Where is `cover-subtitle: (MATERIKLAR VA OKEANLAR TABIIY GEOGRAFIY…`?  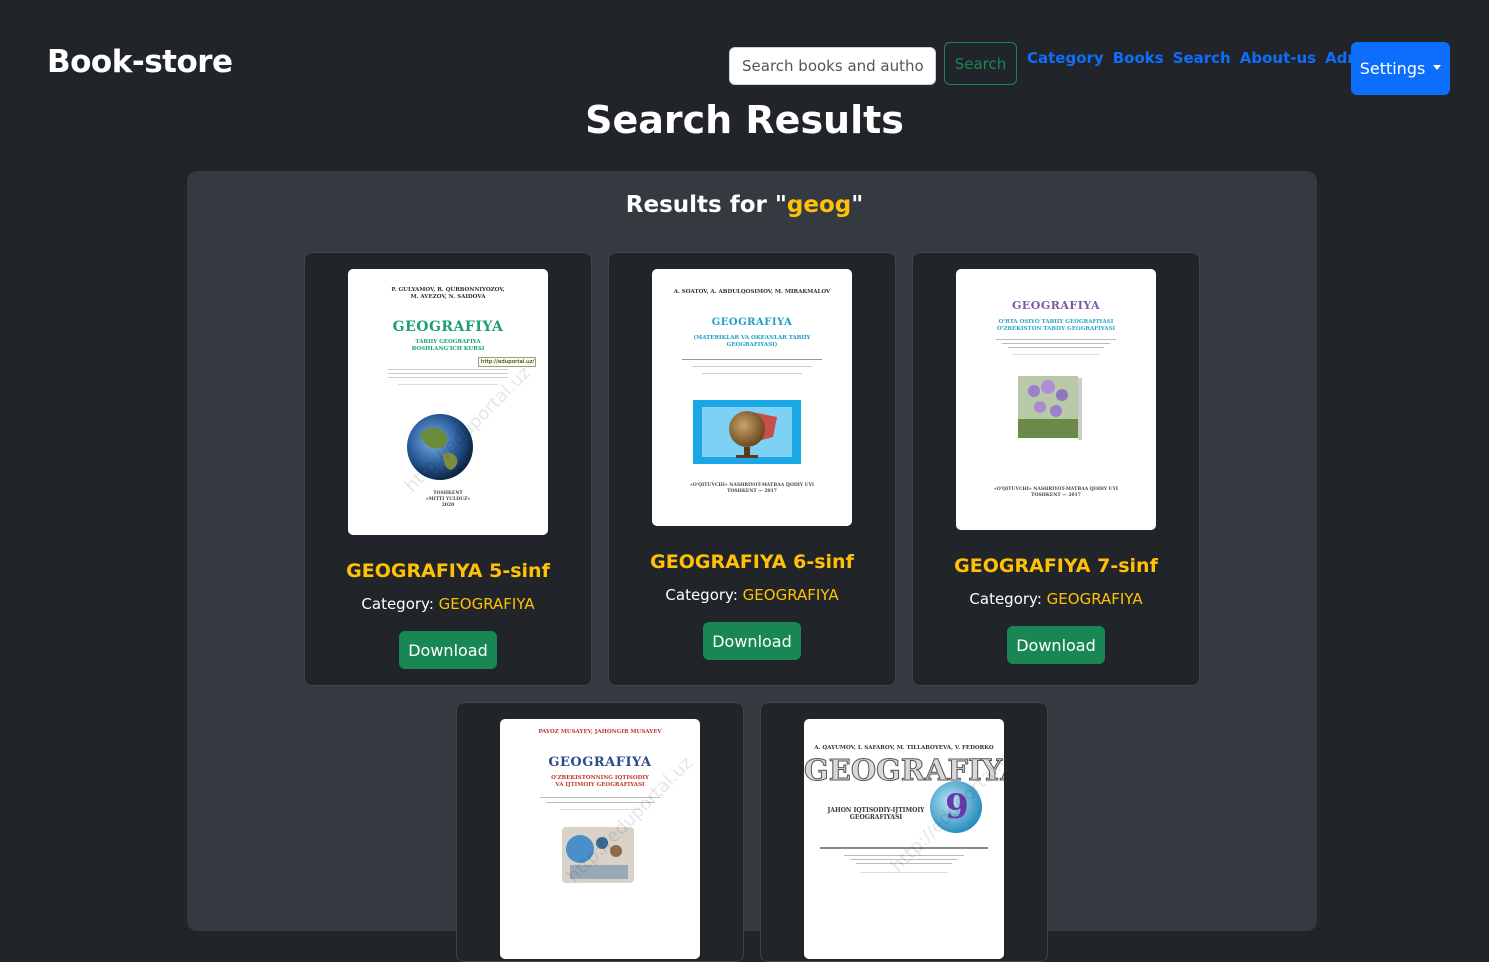
cover-subtitle: (MATERIKLAR VA OKEANLAR TABIIY GEOGRAFIY… is located at coordinates (752, 341).